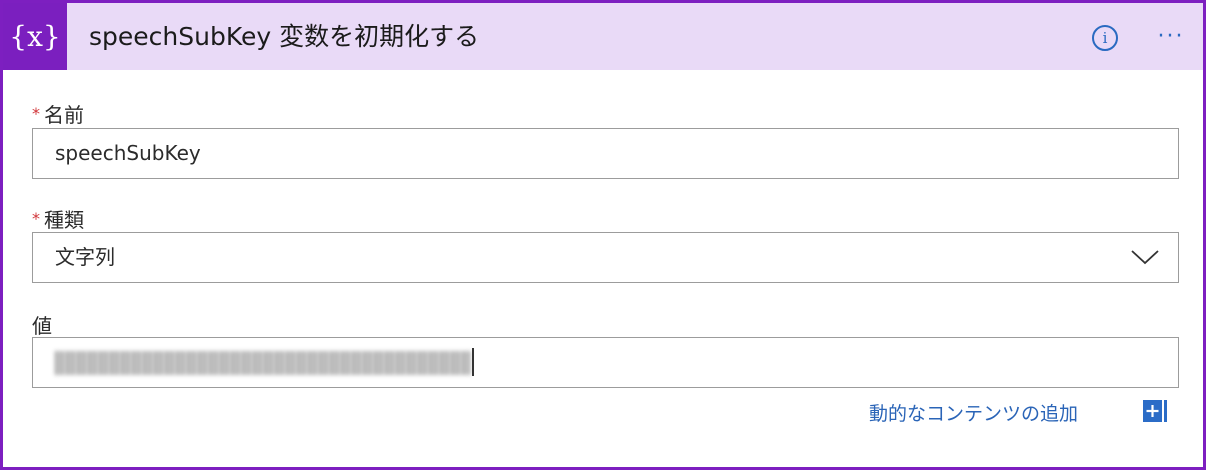 The height and width of the screenshot is (470, 1206). Describe the element at coordinates (42, 326) in the screenshot. I see `value-label: 値` at that location.